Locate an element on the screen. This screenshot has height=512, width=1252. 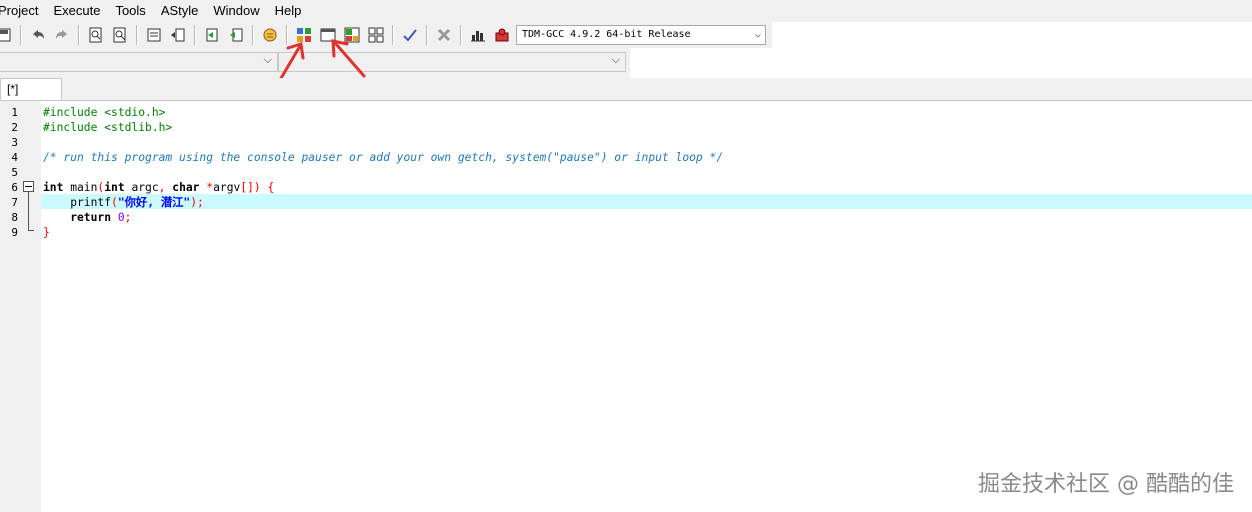
line-number: 2 is located at coordinates (14, 127).